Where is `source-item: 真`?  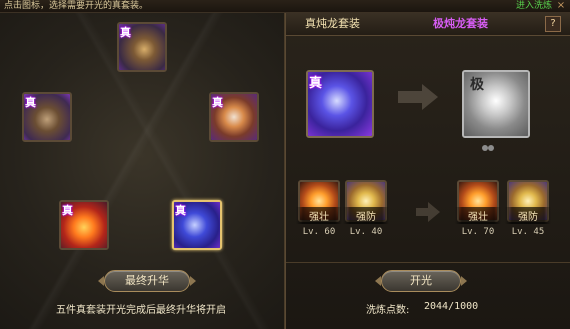
source-item: 真 is located at coordinates (340, 104).